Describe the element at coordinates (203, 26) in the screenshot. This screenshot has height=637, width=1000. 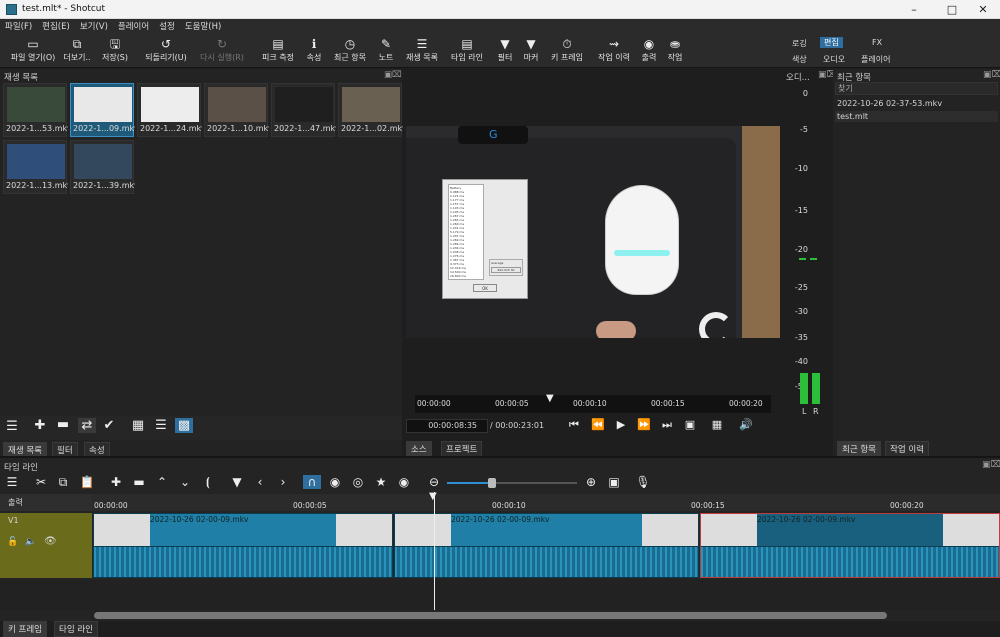
I see `menu-help: 도움말(H)` at that location.